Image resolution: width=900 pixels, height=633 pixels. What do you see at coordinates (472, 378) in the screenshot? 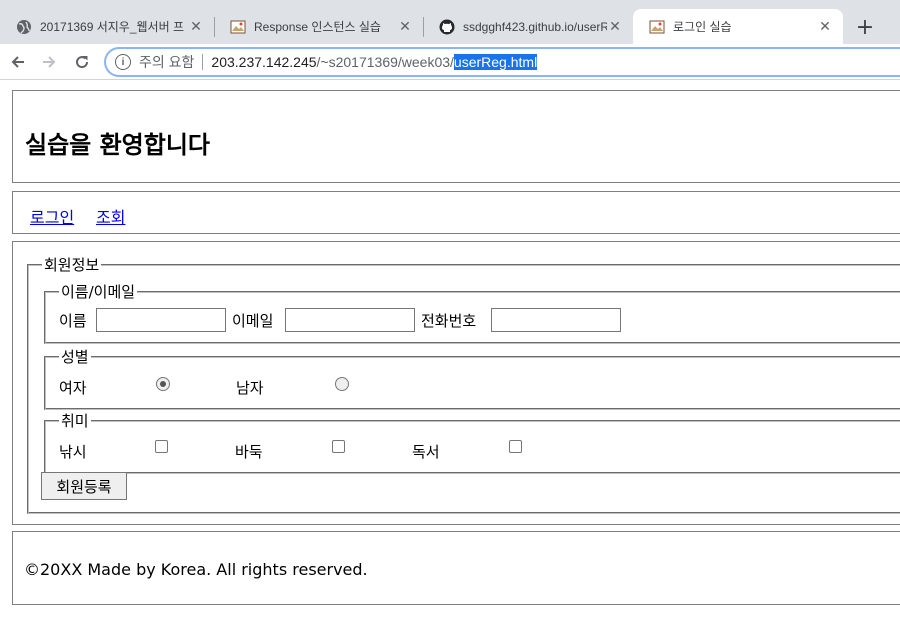
I see `gender-fieldset: 성별 여자 남자` at bounding box center [472, 378].